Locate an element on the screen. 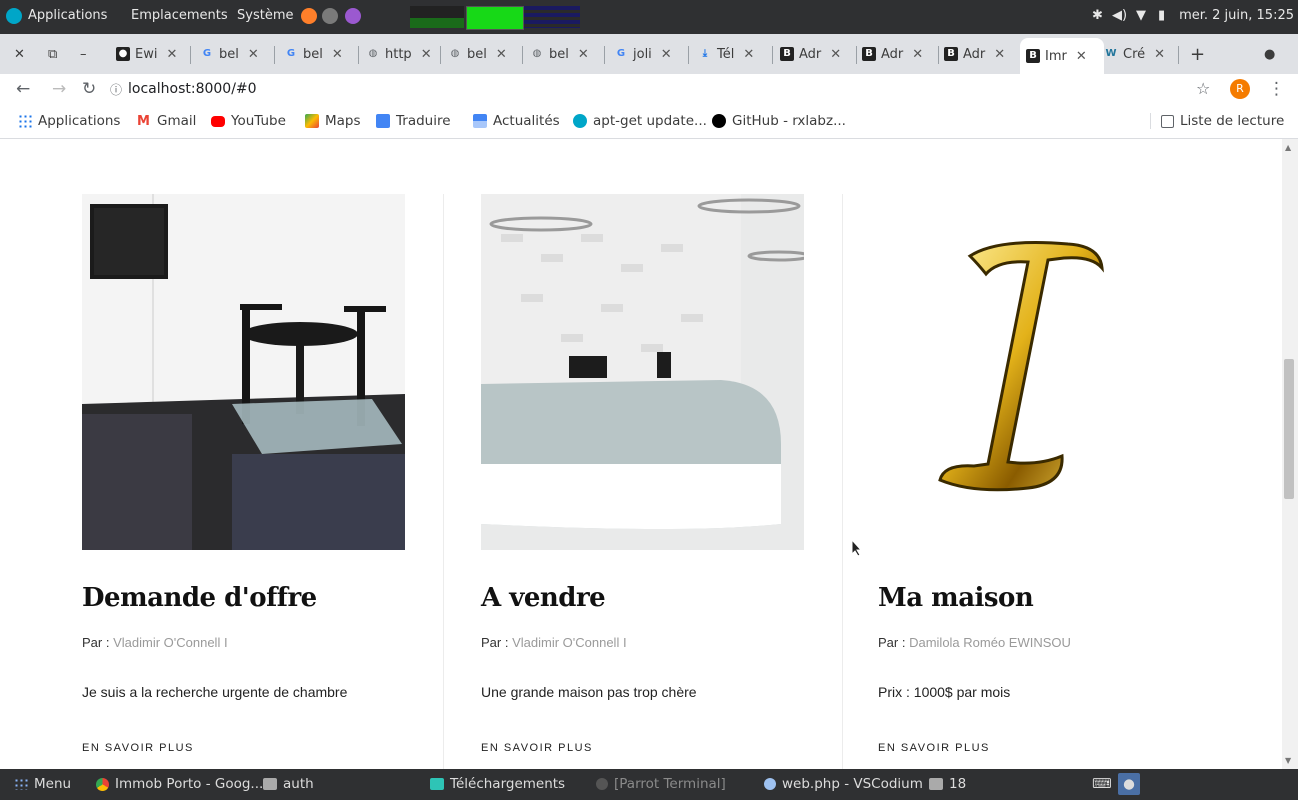 The height and width of the screenshot is (800, 1298). taskbar-menu-button: Menu is located at coordinates (42, 784).